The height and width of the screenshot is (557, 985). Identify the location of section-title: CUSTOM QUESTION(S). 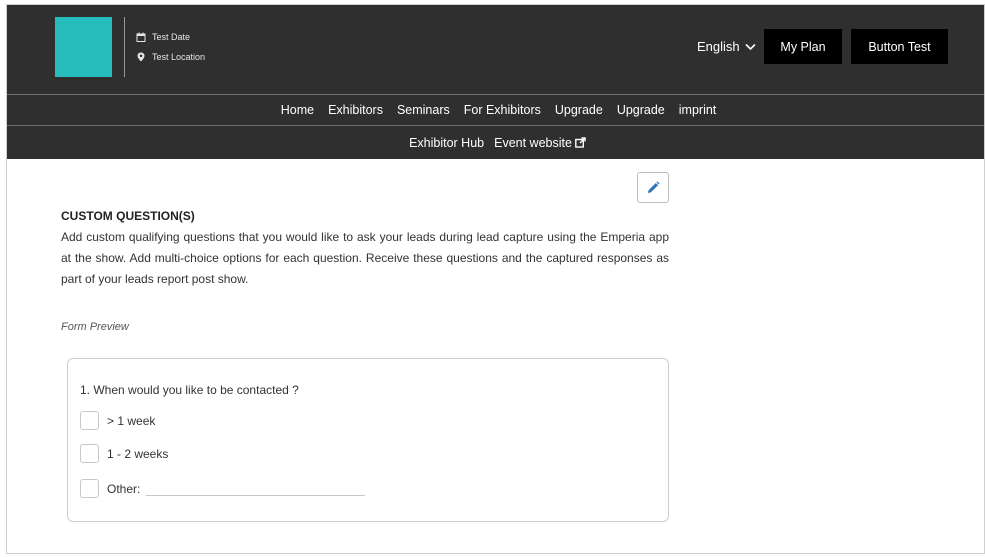
(128, 216).